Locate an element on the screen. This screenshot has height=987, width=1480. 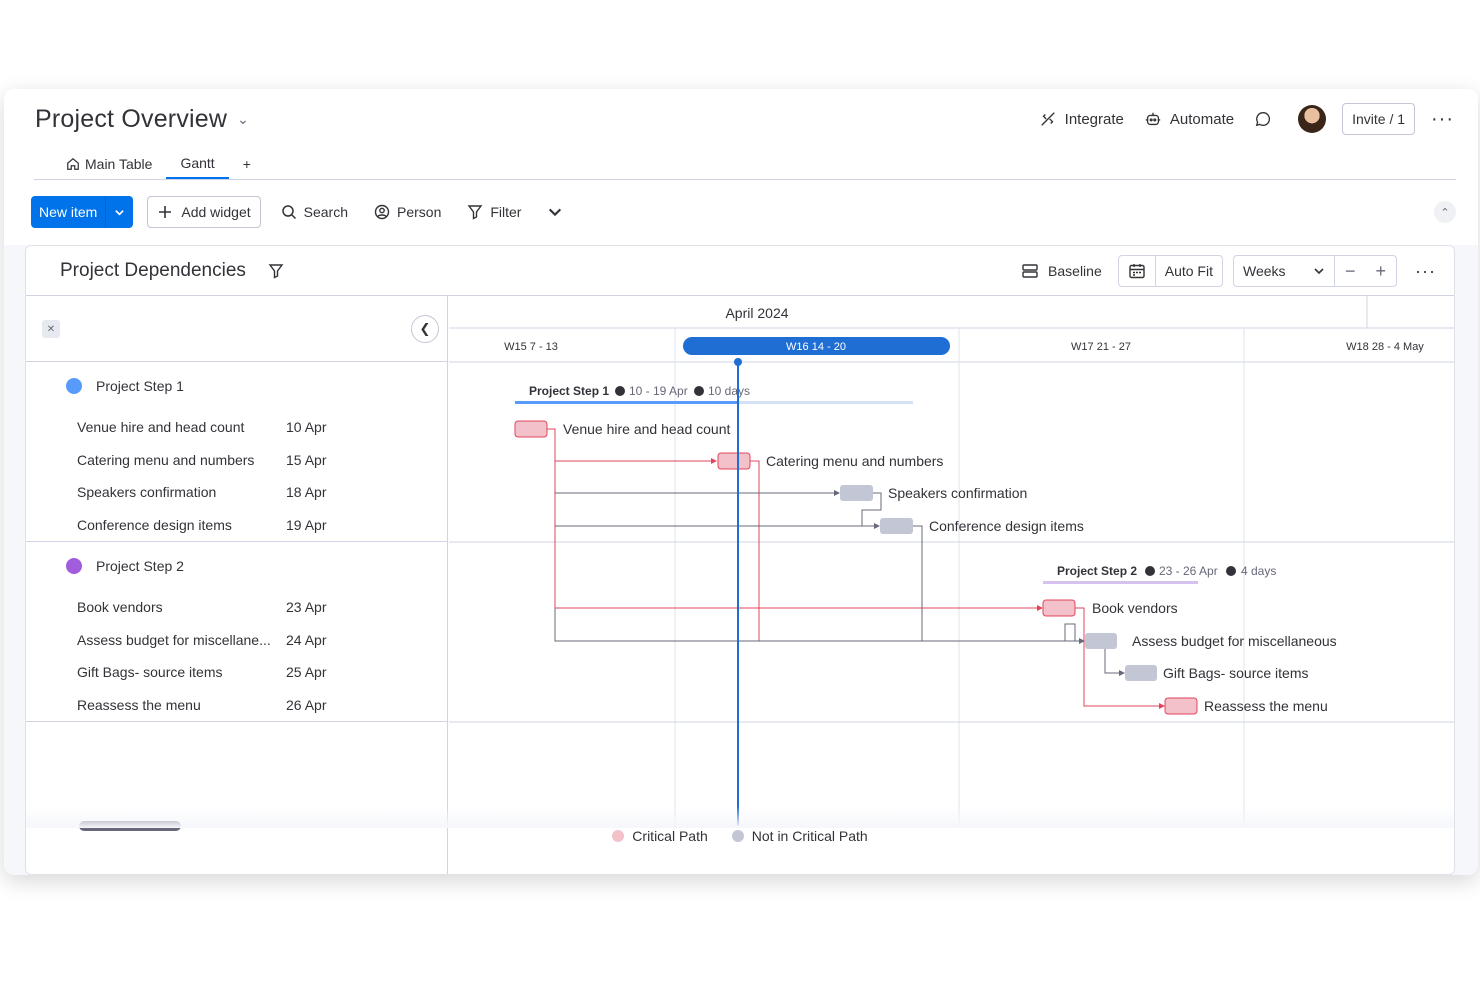
tabs-divider is located at coordinates (745, 179).